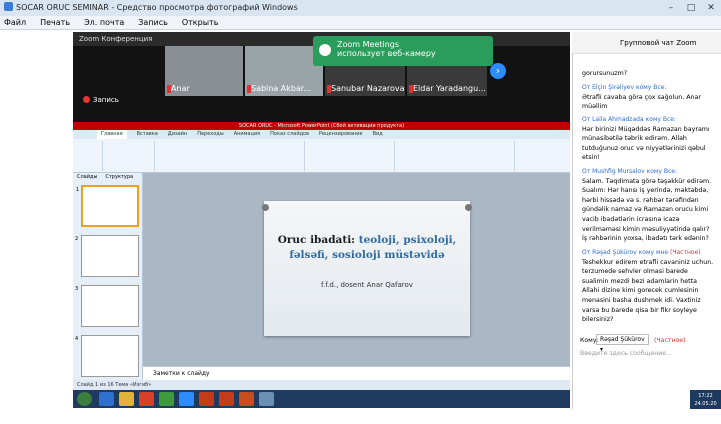 This screenshot has height=424, width=721. What do you see at coordinates (119, 177) in the screenshot?
I see `tab-outline: Структура` at bounding box center [119, 177].